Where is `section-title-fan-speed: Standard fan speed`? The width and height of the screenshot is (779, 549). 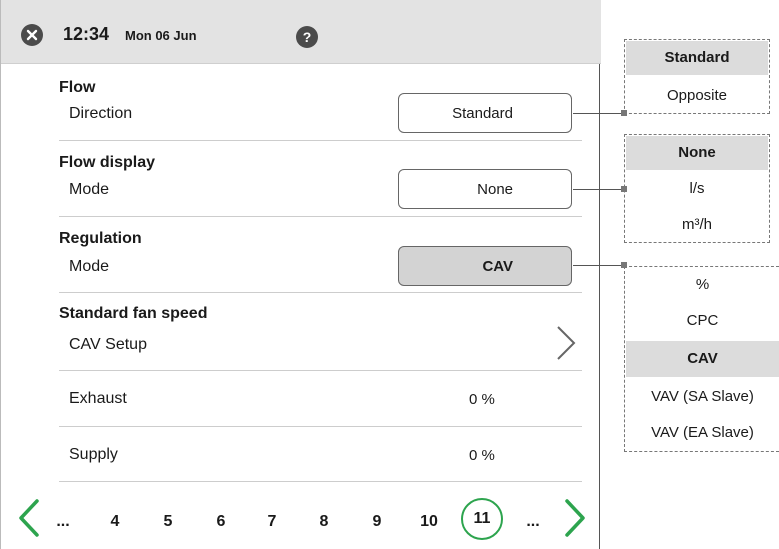 section-title-fan-speed: Standard fan speed is located at coordinates (133, 313).